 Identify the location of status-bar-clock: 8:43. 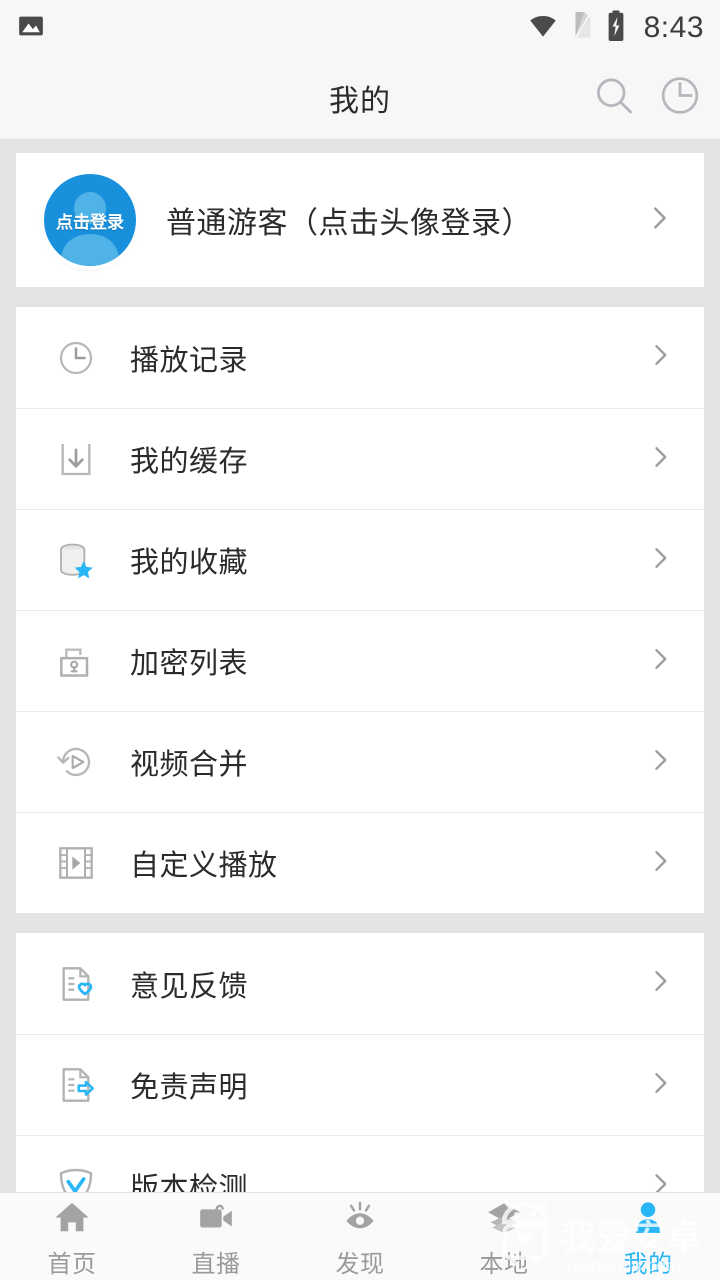
(673, 27).